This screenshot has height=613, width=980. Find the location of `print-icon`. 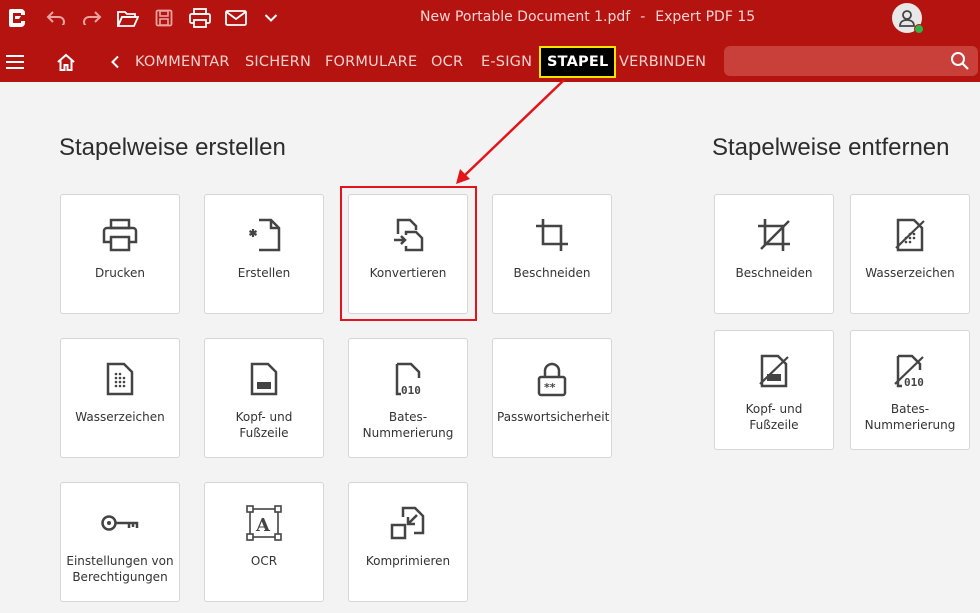

print-icon is located at coordinates (200, 18).